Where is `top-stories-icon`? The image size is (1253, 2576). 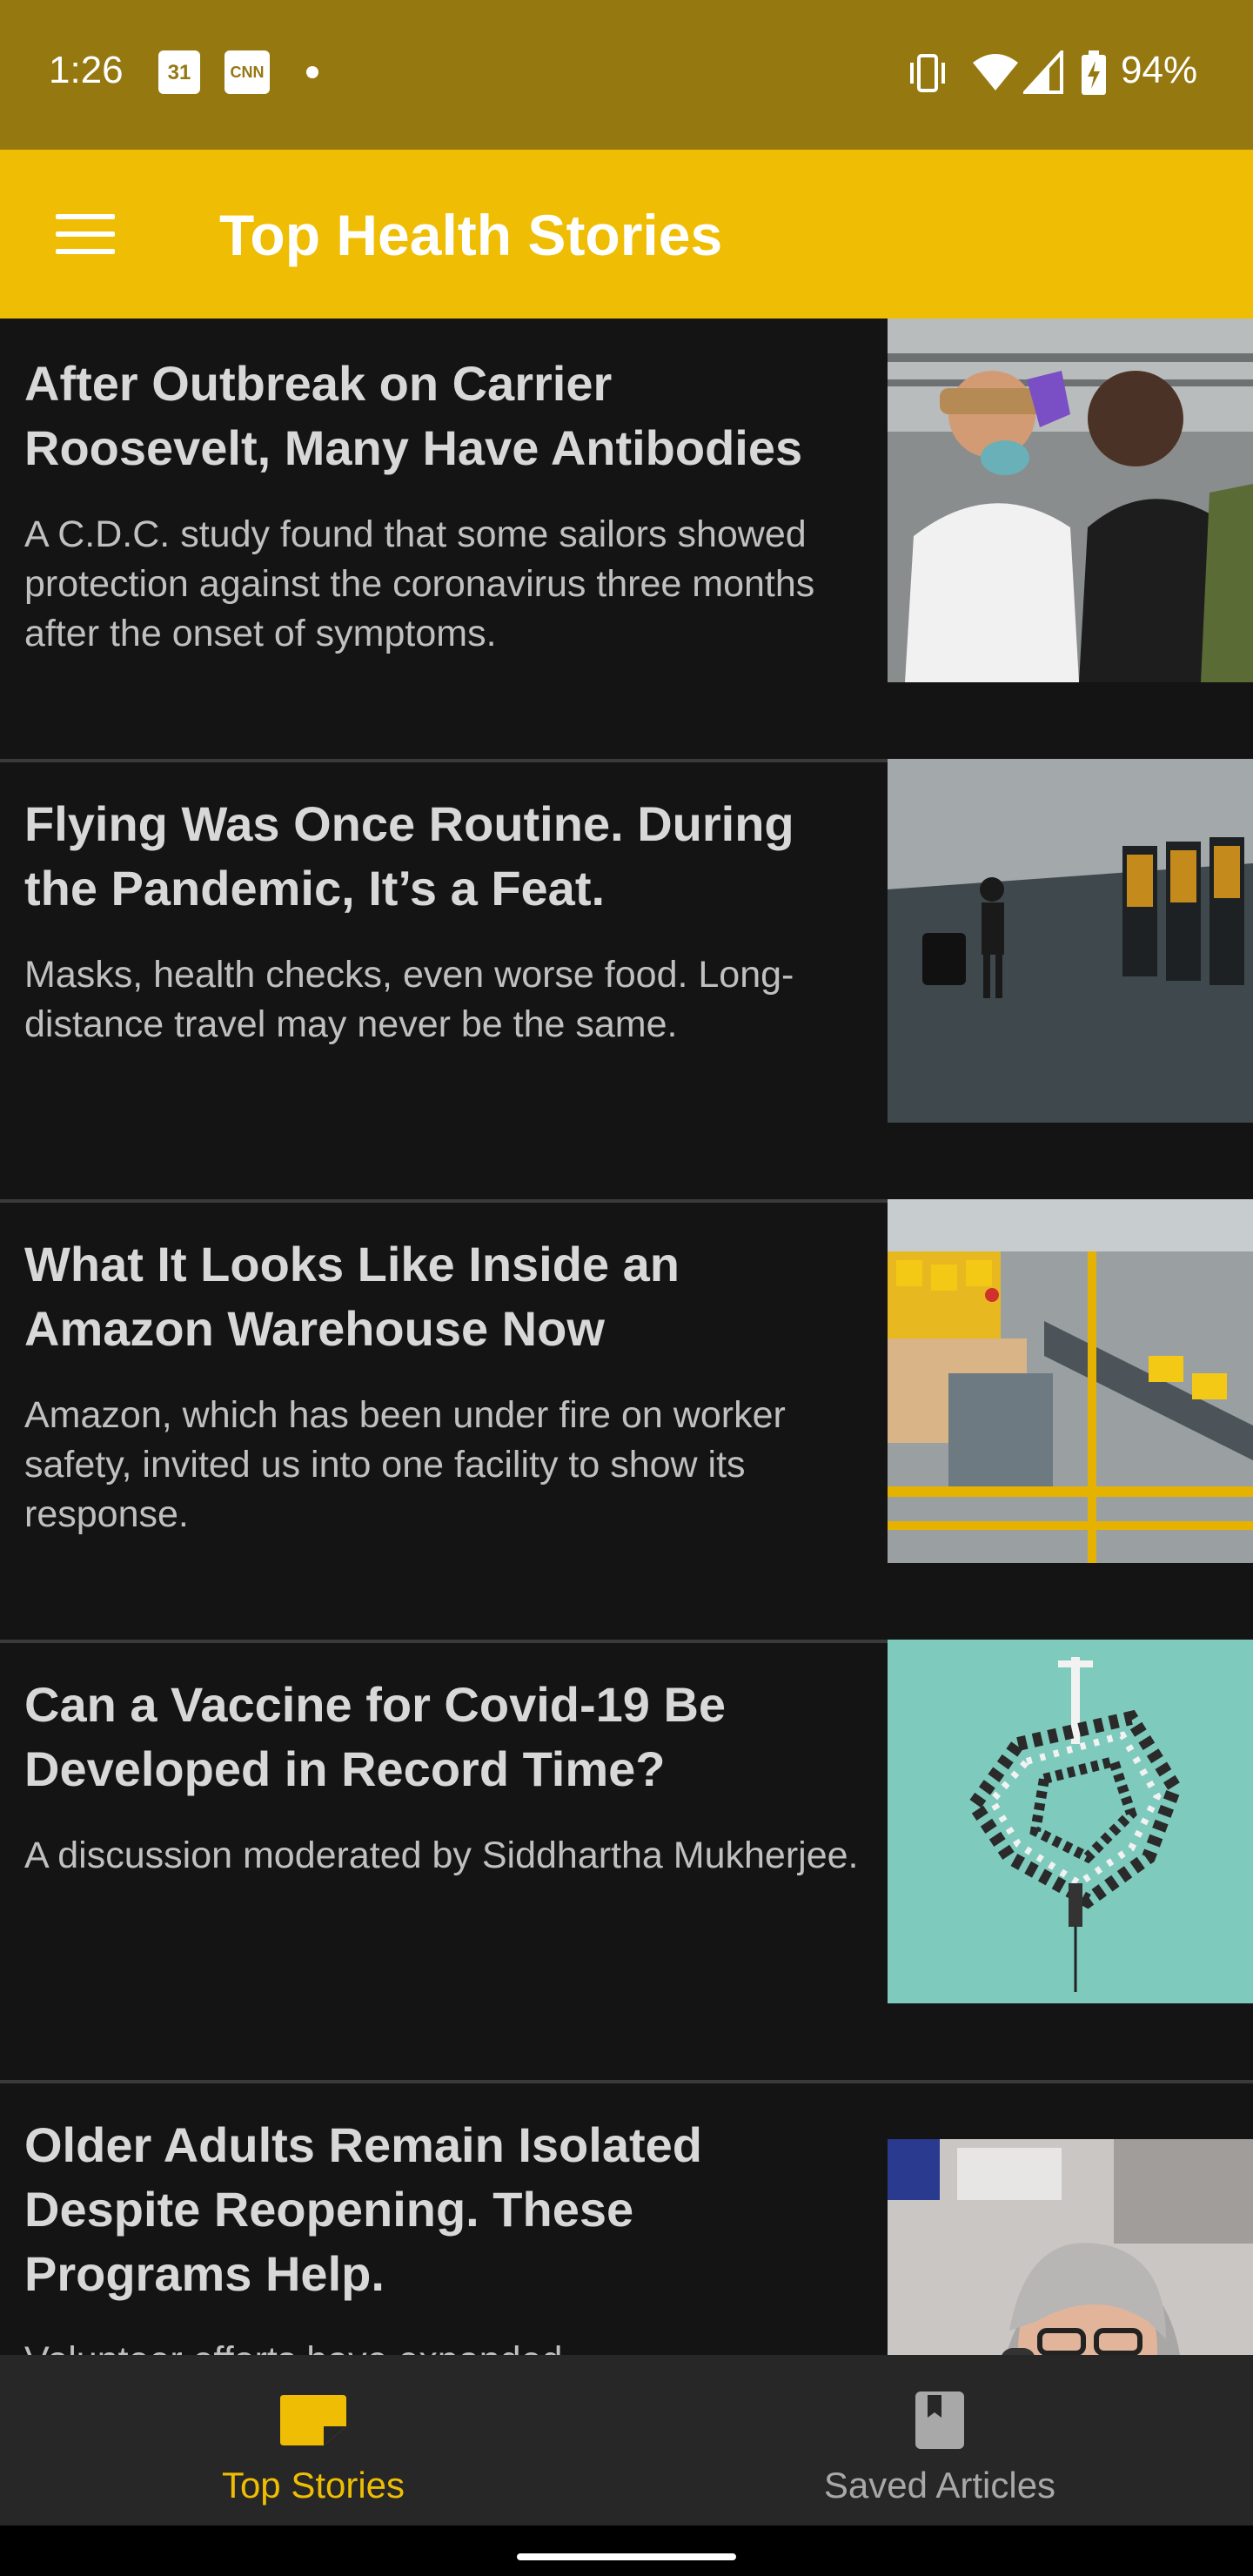
top-stories-icon is located at coordinates (313, 2420).